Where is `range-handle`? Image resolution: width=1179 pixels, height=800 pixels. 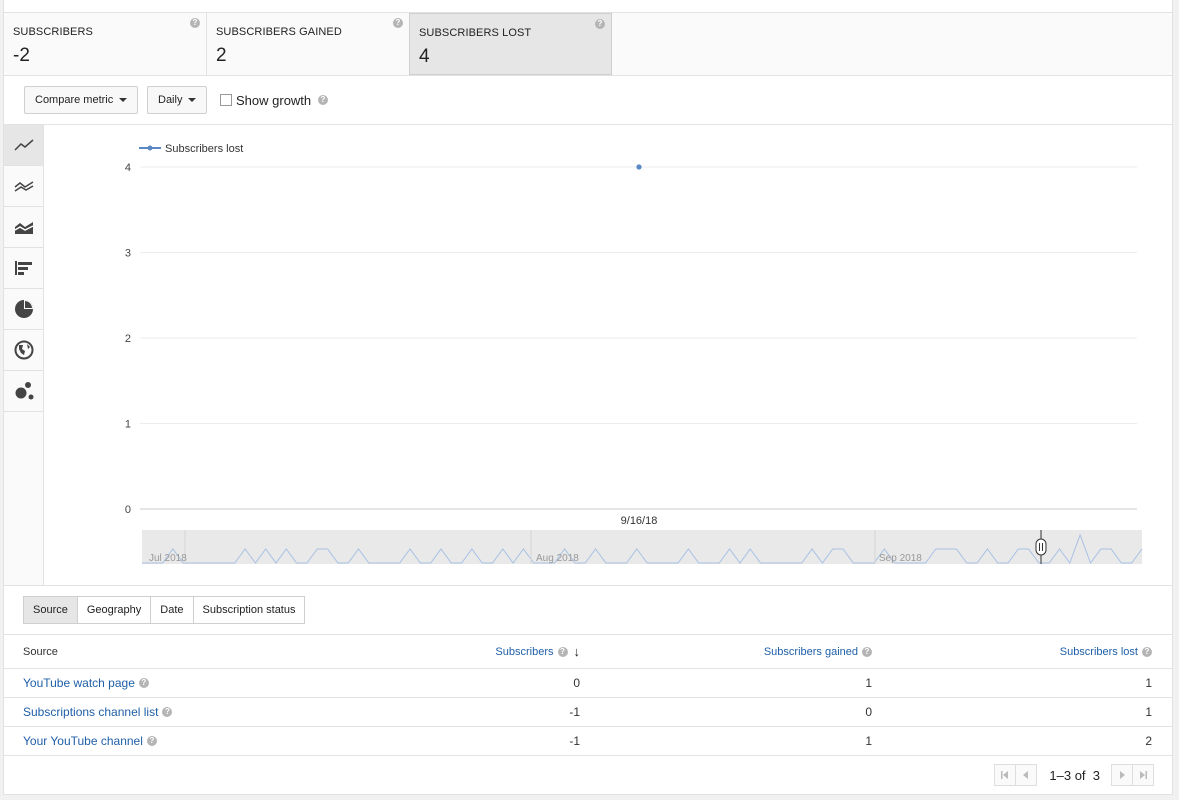
range-handle is located at coordinates (1041, 547).